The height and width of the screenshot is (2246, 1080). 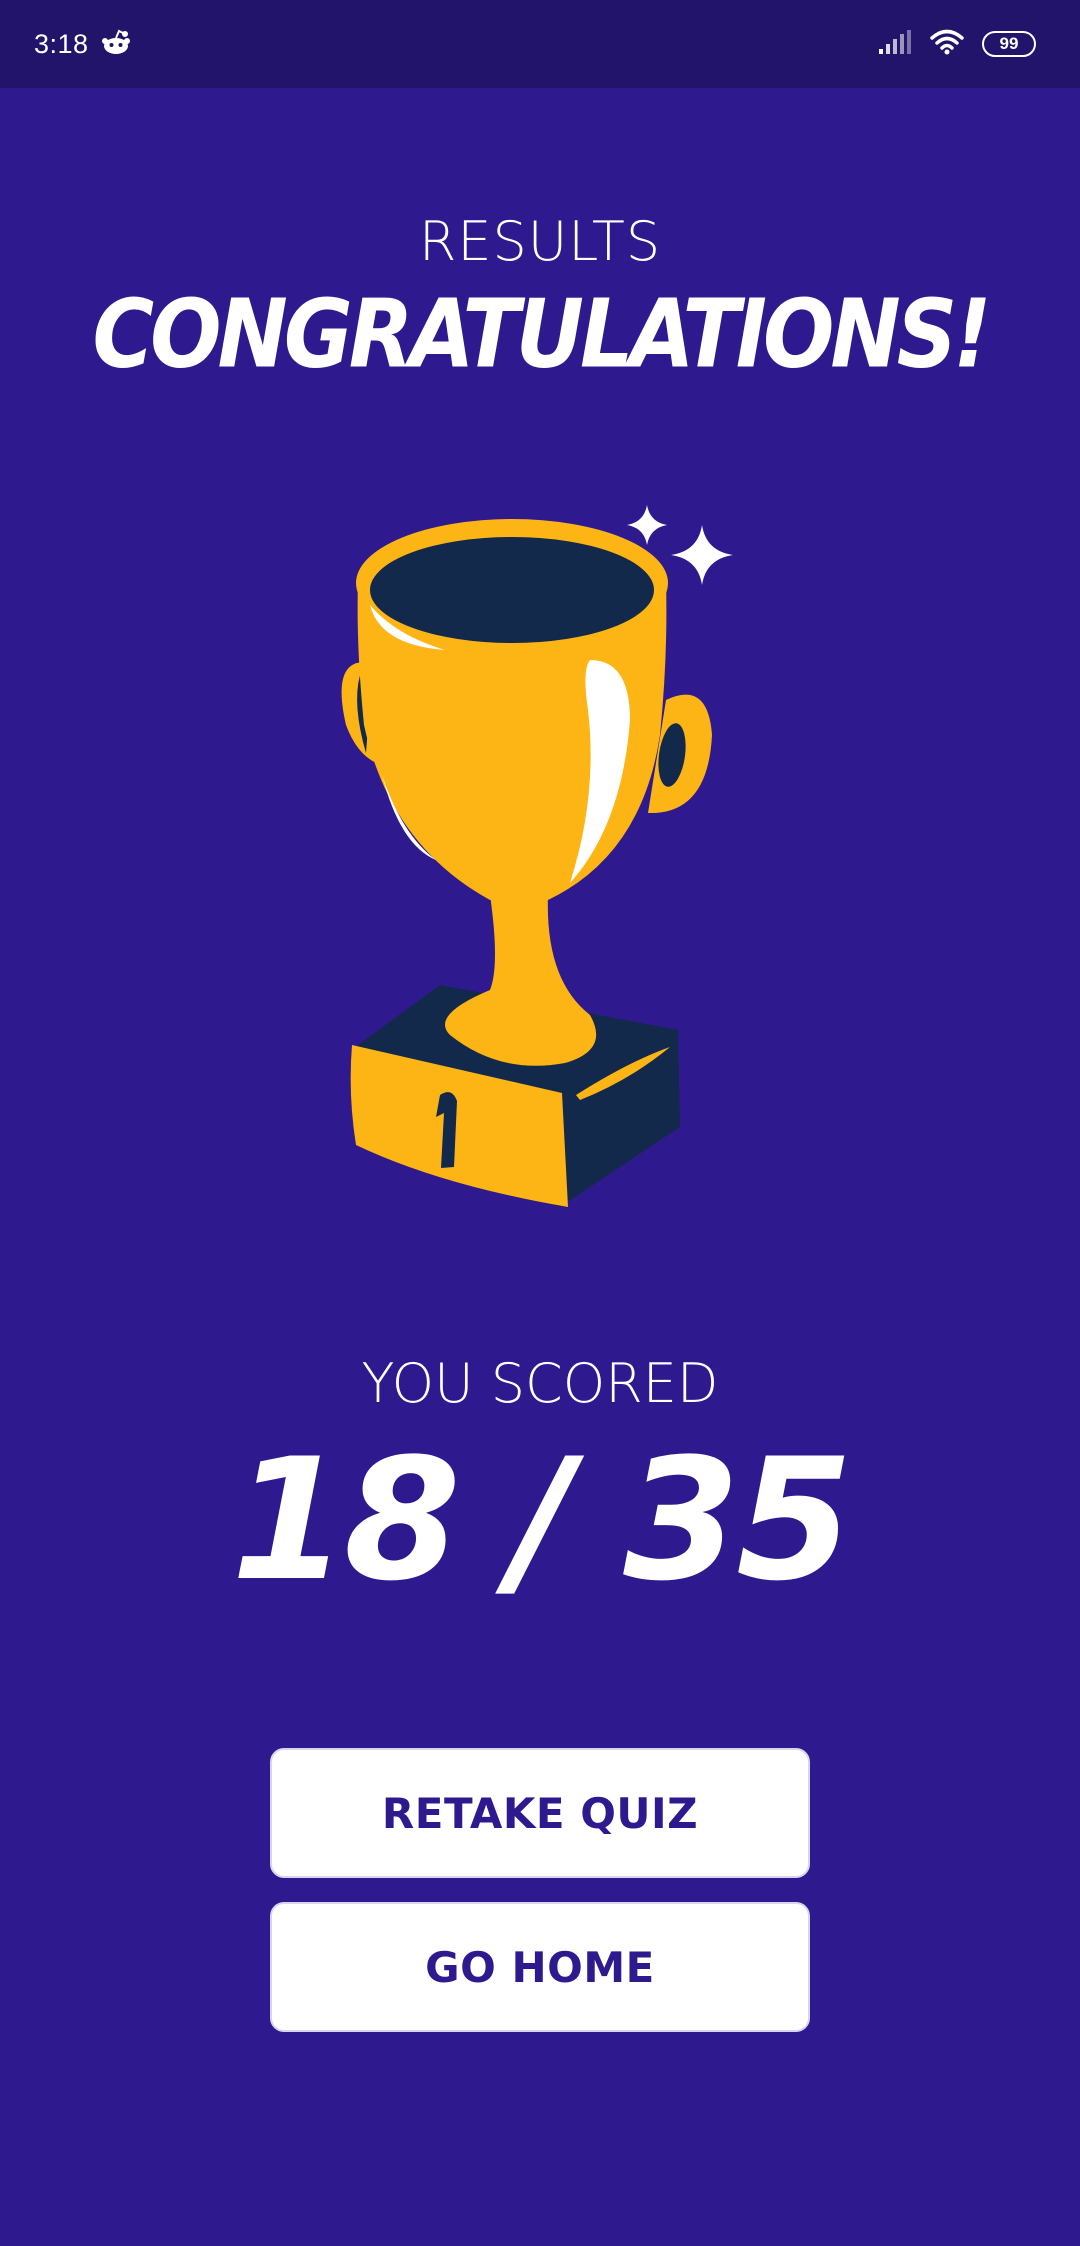 I want to click on retake-quiz-button: RETAKE QUIZ, so click(x=540, y=1813).